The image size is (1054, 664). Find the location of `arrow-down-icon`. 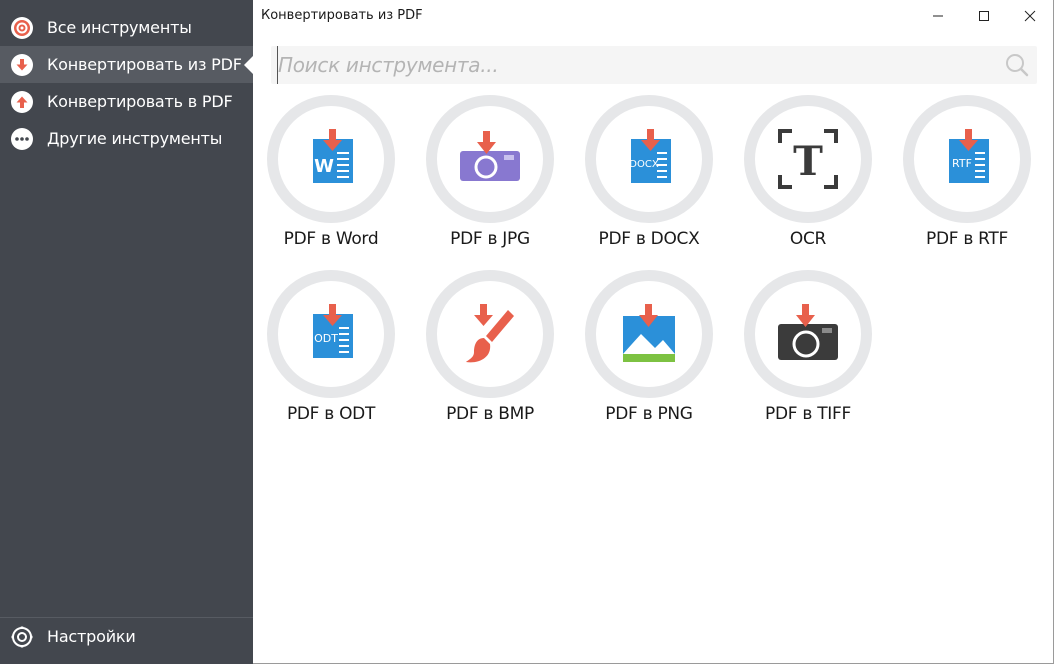

arrow-down-icon is located at coordinates (22, 64).